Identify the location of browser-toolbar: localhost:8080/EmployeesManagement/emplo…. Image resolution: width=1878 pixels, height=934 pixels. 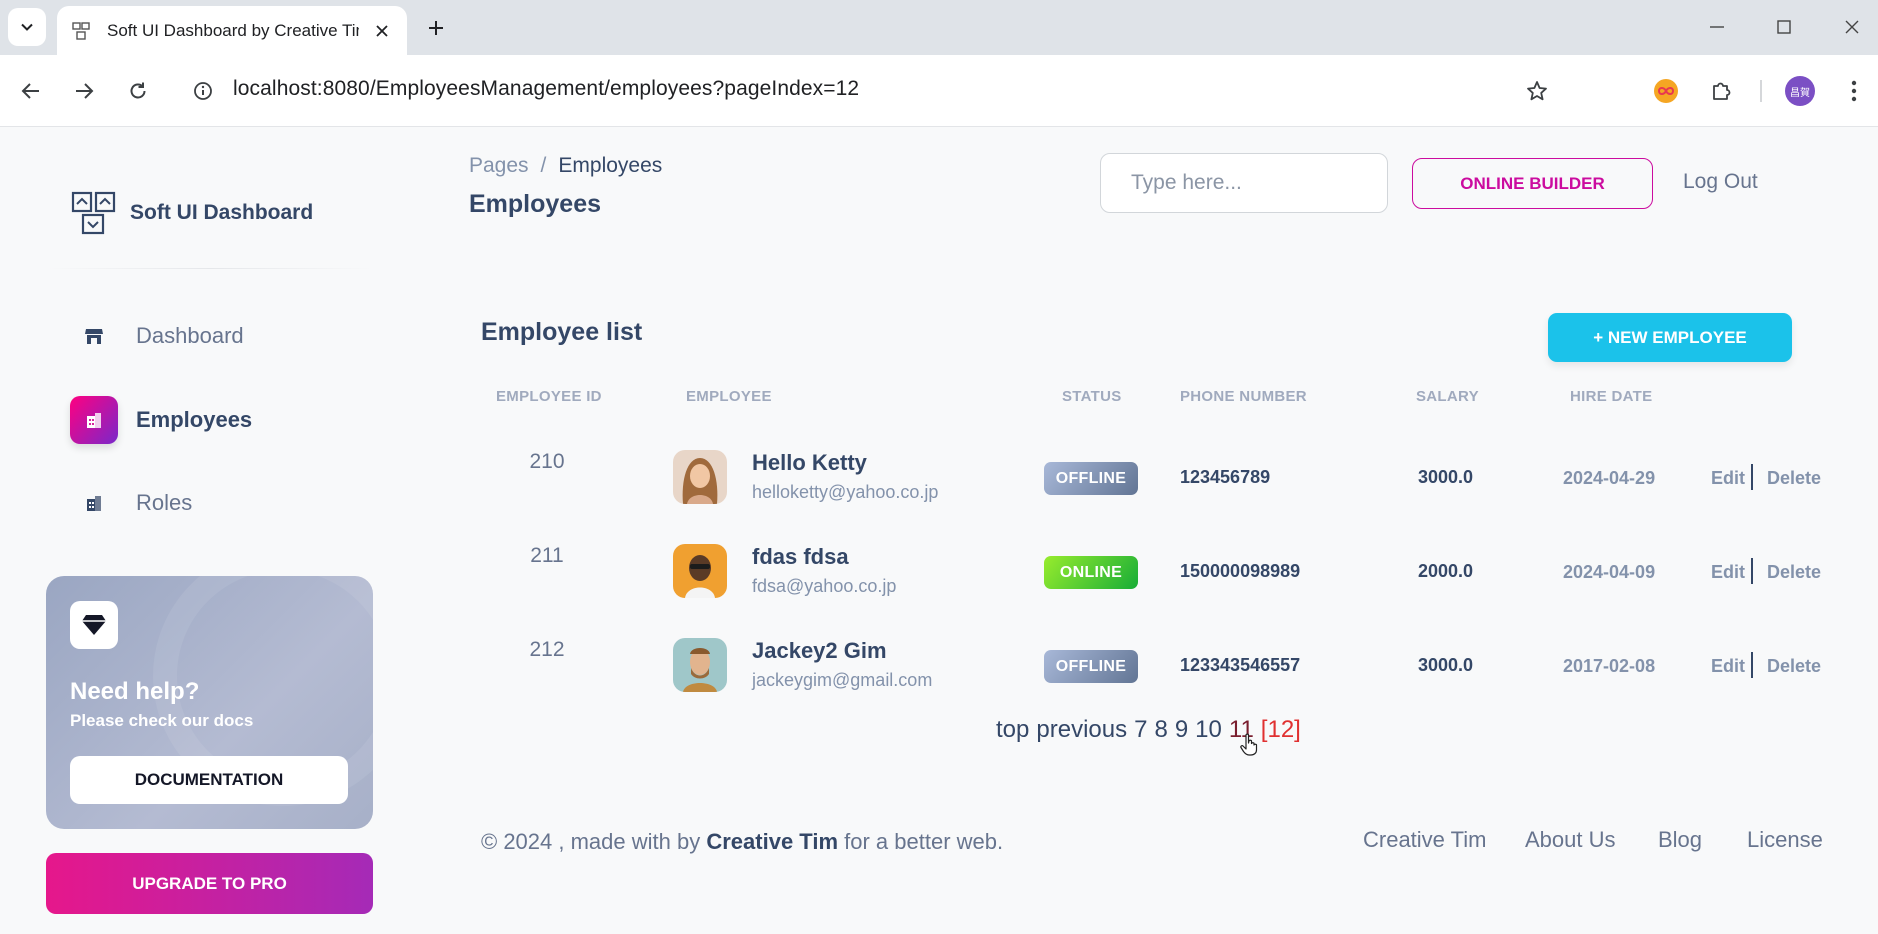
(939, 91).